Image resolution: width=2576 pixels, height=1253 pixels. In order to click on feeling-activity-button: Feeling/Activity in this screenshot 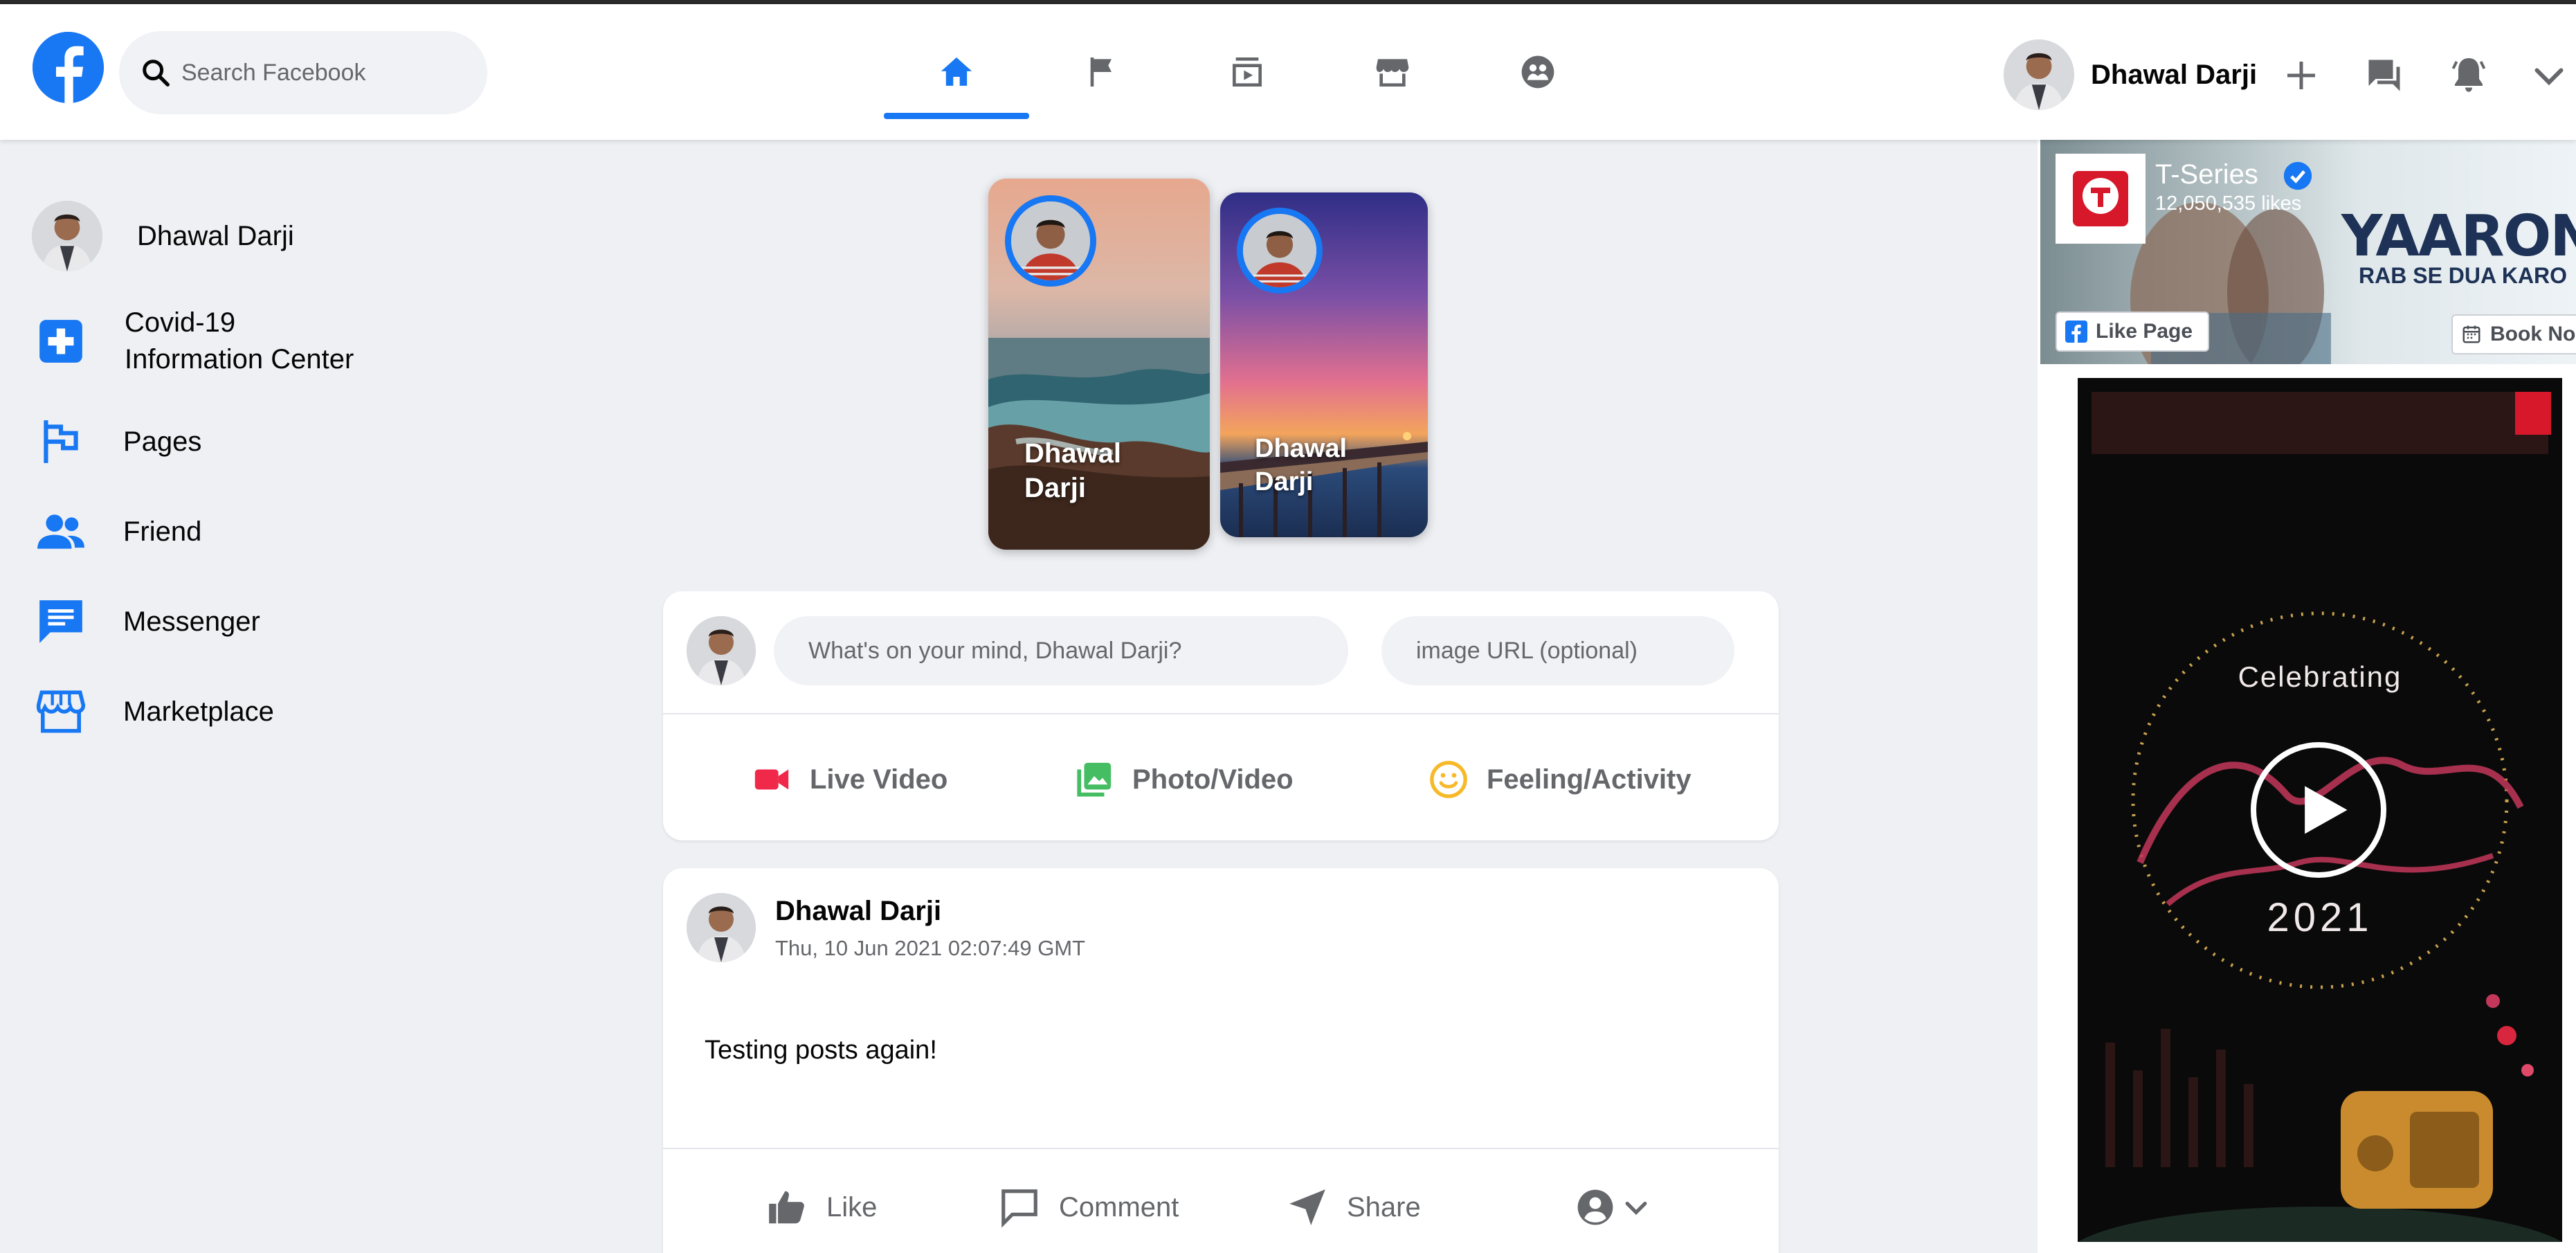, I will do `click(1559, 779)`.